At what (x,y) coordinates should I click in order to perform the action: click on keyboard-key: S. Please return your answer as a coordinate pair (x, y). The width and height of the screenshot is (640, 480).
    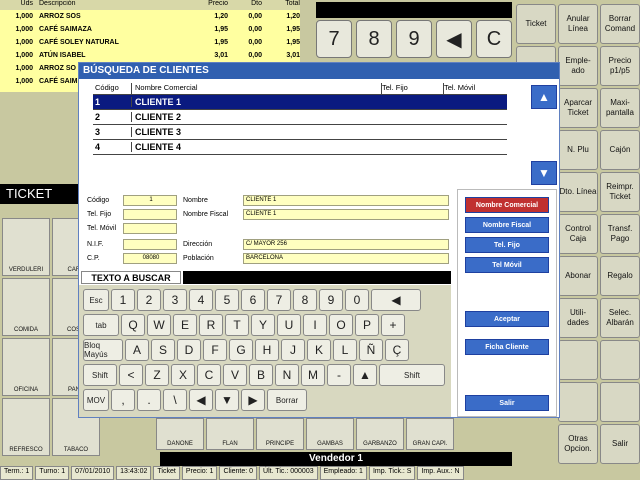
    Looking at the image, I should click on (163, 350).